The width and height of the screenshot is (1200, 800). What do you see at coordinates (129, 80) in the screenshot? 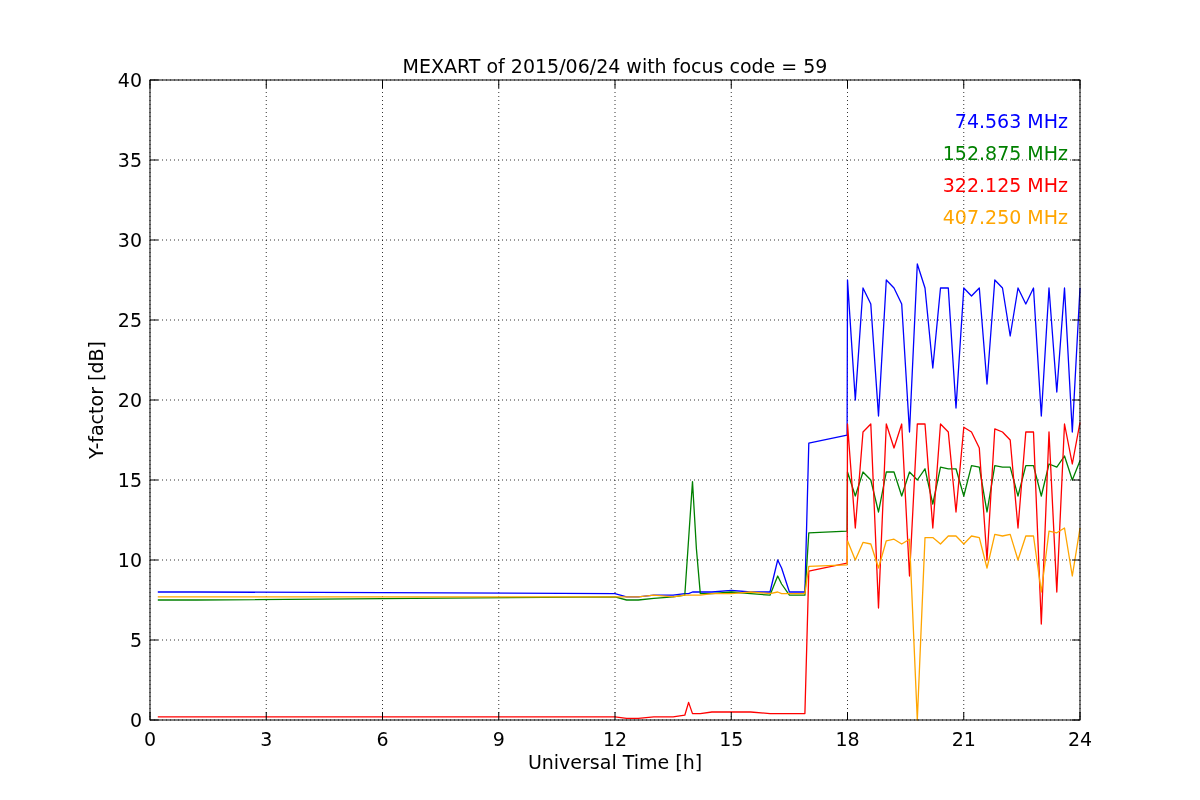
I see `tick-label: 40` at bounding box center [129, 80].